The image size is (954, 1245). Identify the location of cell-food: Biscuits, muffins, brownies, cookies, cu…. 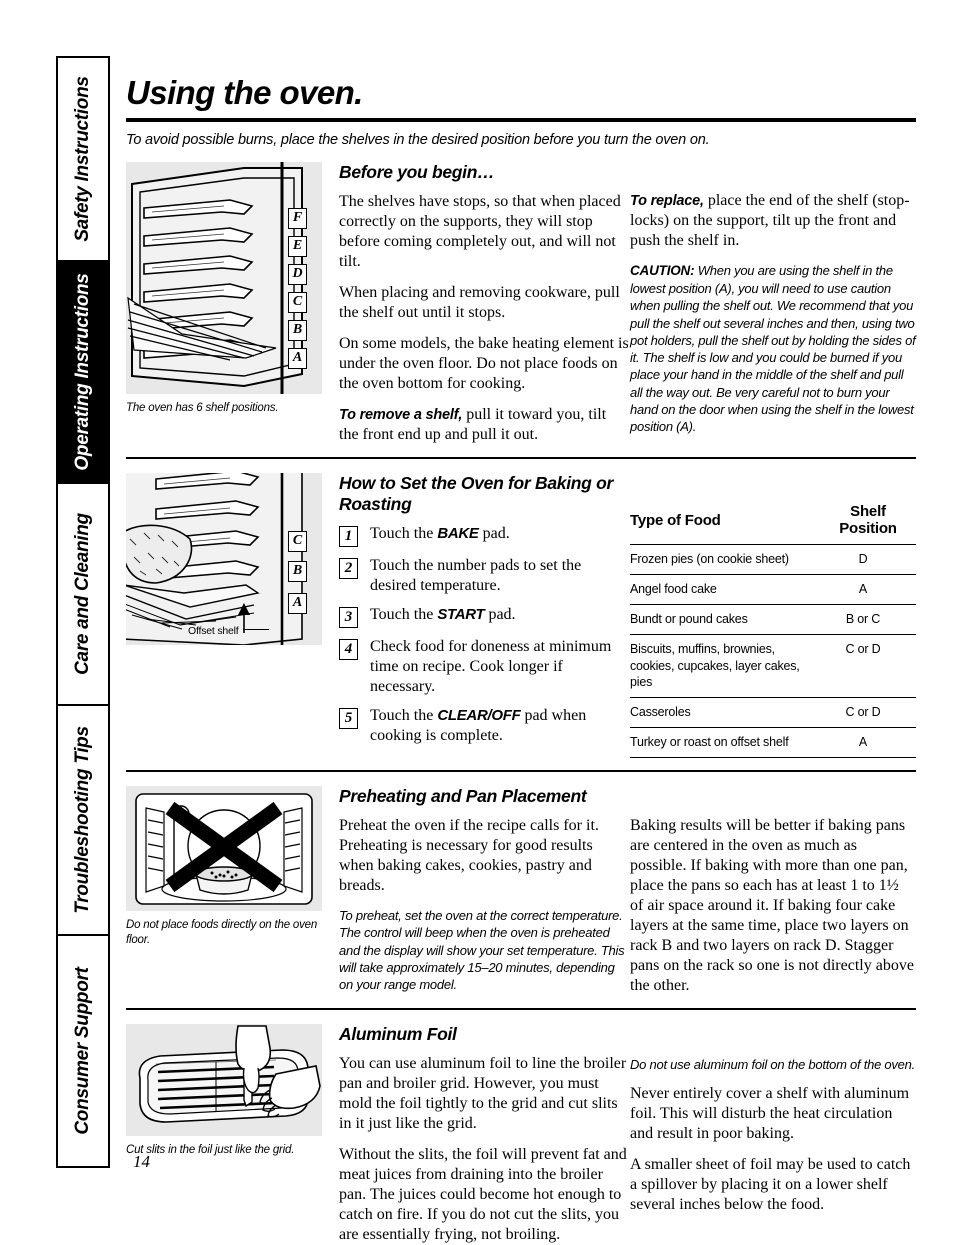
(725, 666).